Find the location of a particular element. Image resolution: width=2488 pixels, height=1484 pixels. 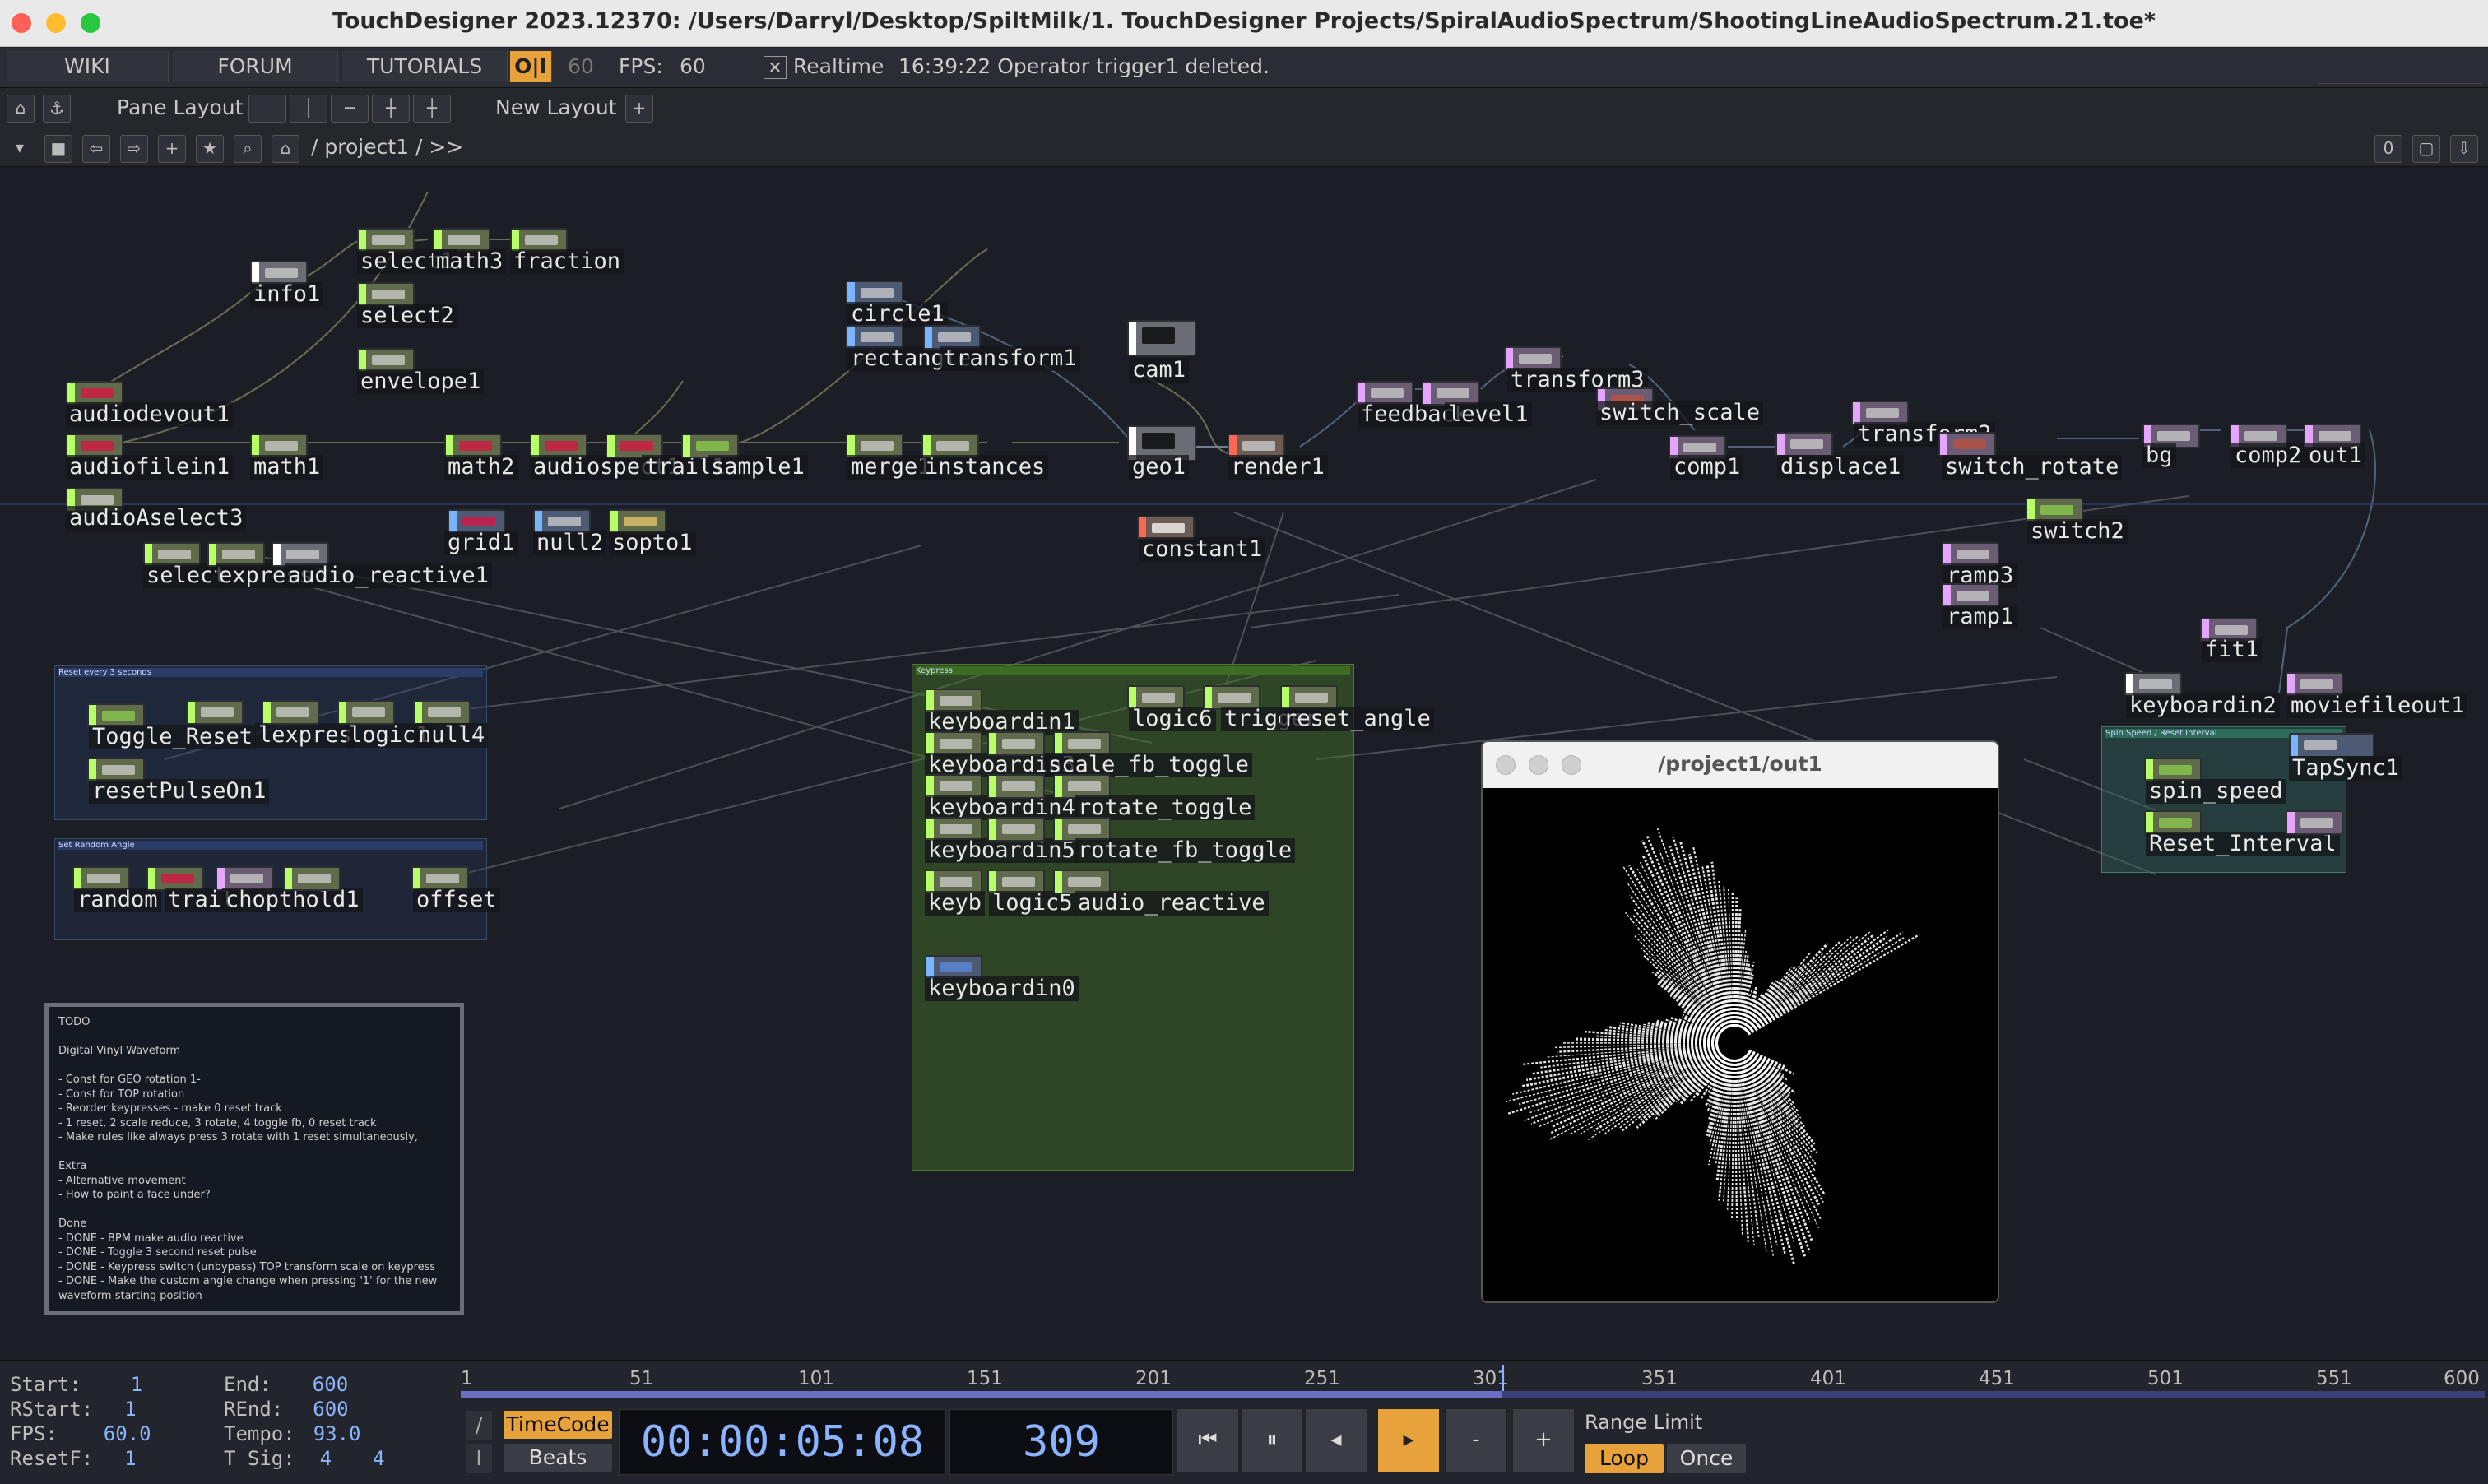

new-layout-label: New Layout is located at coordinates (556, 108).